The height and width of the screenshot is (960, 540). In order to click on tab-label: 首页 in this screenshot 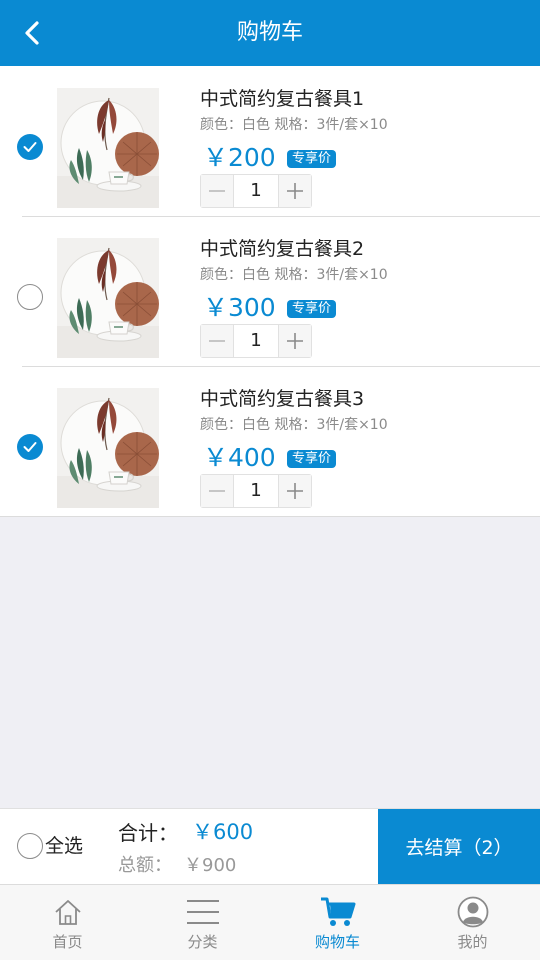, I will do `click(67, 942)`.